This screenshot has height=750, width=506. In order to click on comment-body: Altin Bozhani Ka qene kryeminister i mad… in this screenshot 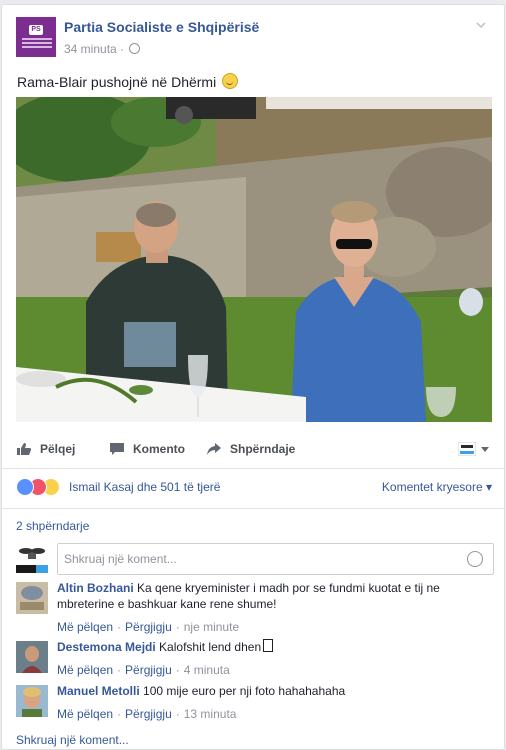, I will do `click(267, 596)`.